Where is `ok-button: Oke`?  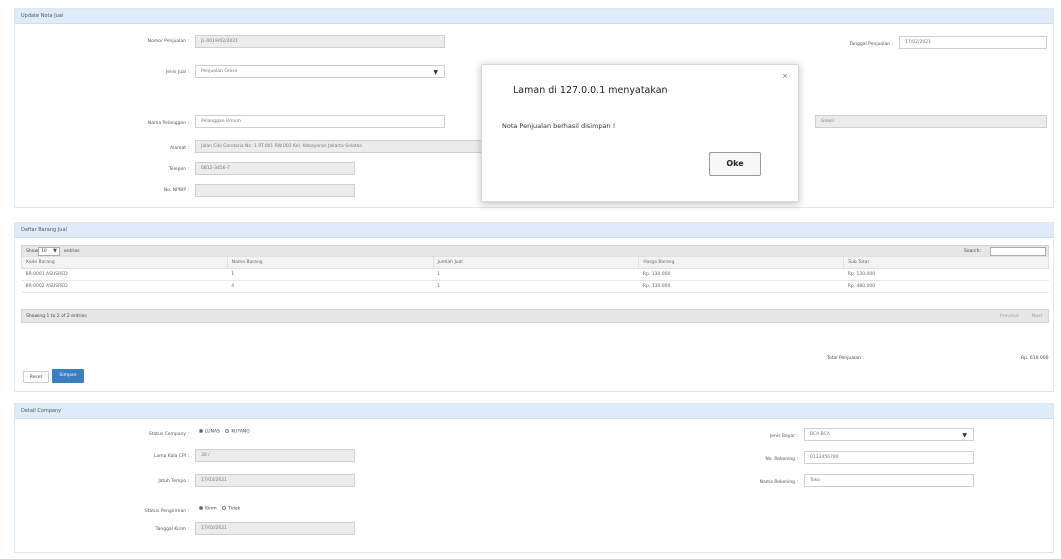
ok-button: Oke is located at coordinates (735, 164).